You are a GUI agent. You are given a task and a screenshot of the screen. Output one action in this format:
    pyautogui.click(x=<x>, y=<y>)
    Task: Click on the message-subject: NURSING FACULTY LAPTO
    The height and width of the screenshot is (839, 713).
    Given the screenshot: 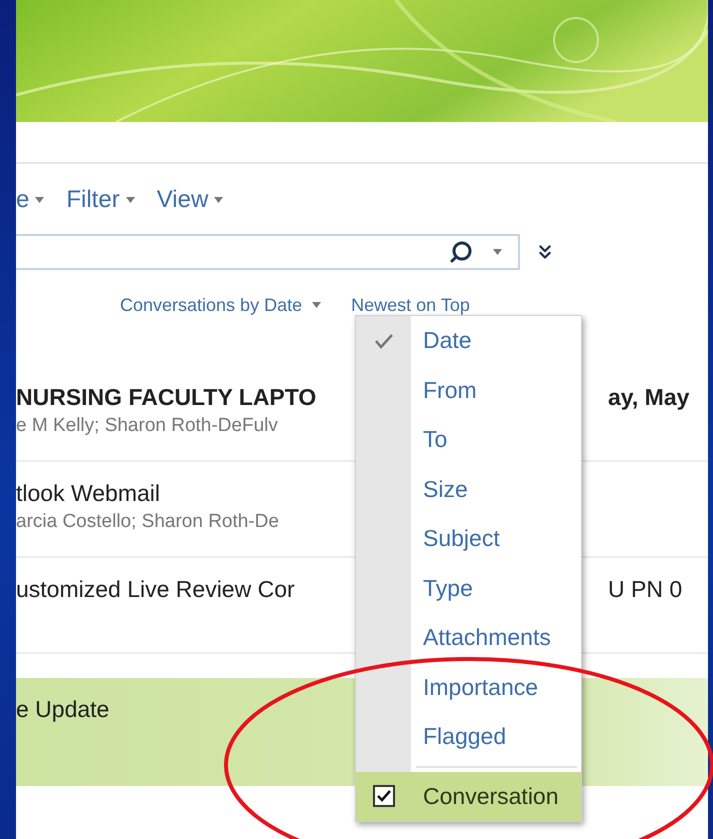 What is the action you would take?
    pyautogui.click(x=166, y=397)
    